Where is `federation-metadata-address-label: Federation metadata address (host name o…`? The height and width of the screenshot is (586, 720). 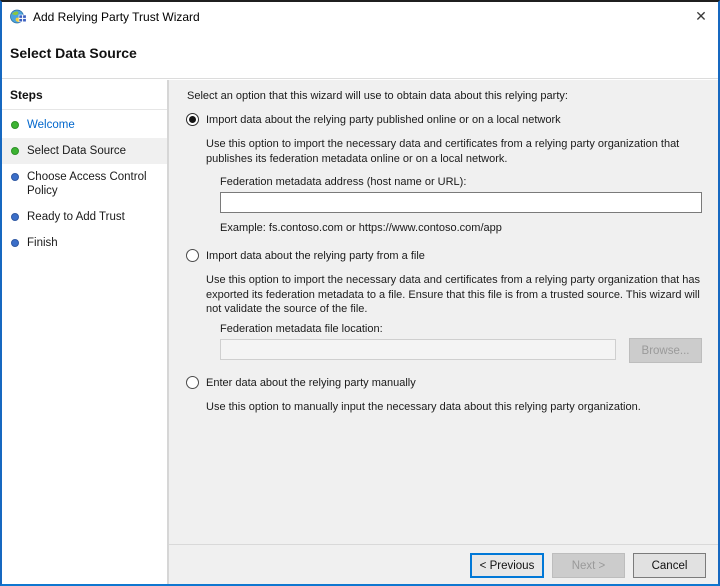
federation-metadata-address-label: Federation metadata address (host name o… is located at coordinates (343, 182).